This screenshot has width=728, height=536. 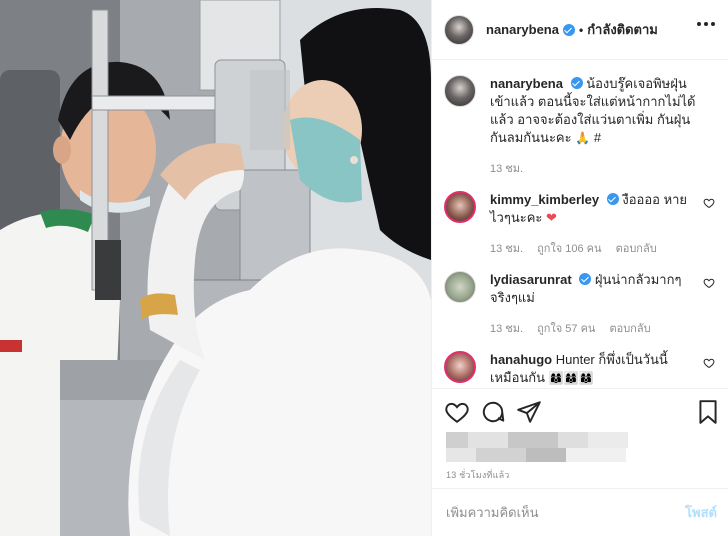 What do you see at coordinates (544, 448) in the screenshot?
I see `likes-count-blurred` at bounding box center [544, 448].